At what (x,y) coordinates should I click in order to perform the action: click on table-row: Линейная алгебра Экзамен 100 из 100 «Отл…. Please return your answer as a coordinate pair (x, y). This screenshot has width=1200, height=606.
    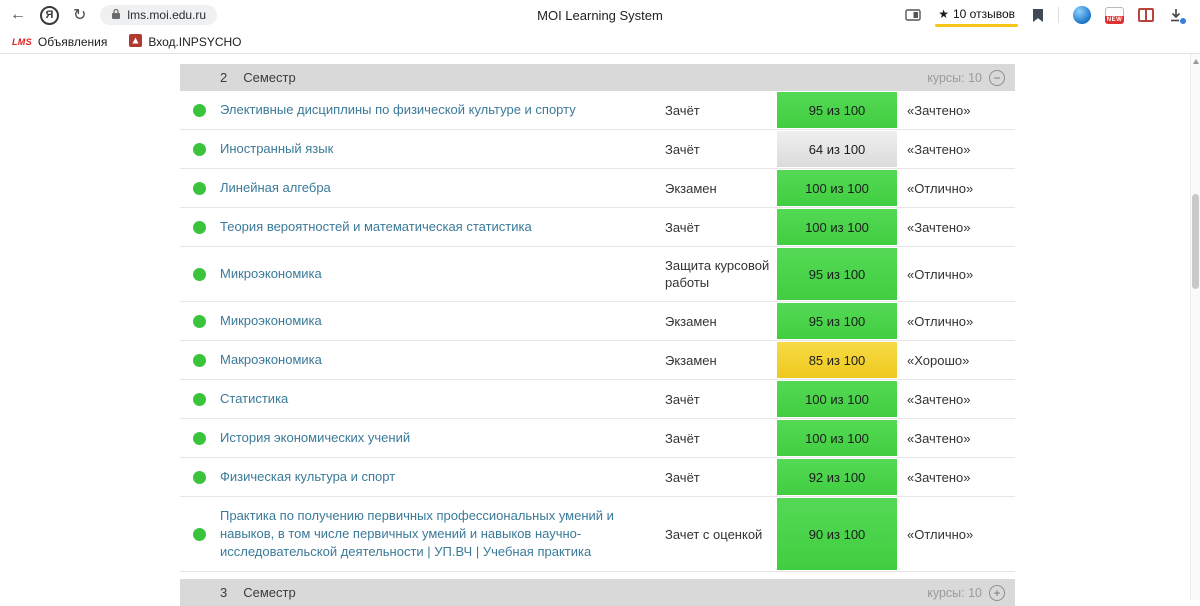
    Looking at the image, I should click on (597, 188).